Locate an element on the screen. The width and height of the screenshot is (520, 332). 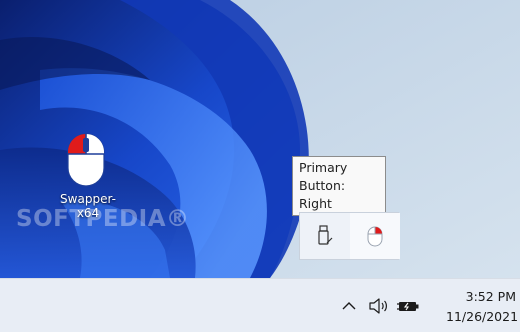
mouse-icon is located at coordinates (86, 160).